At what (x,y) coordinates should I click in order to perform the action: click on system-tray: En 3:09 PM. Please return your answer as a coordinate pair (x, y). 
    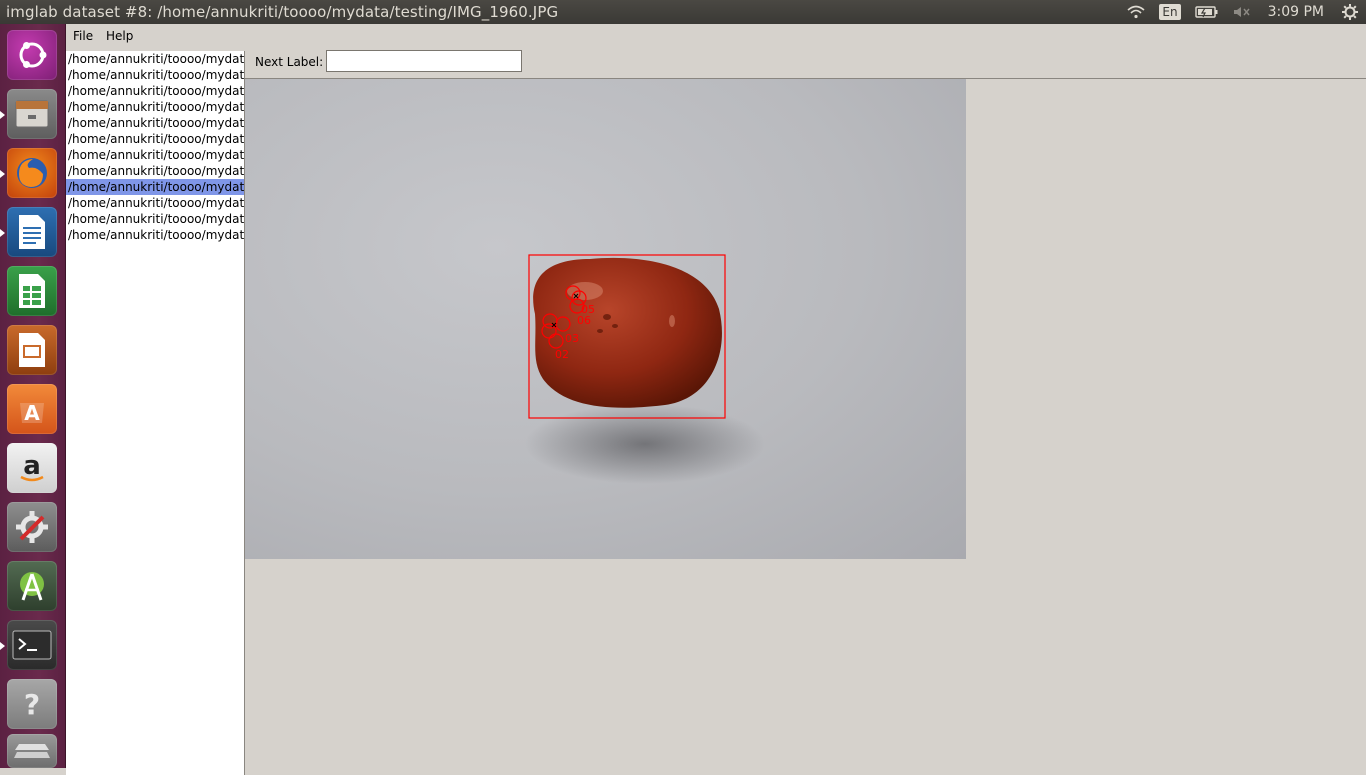
    Looking at the image, I should click on (1243, 12).